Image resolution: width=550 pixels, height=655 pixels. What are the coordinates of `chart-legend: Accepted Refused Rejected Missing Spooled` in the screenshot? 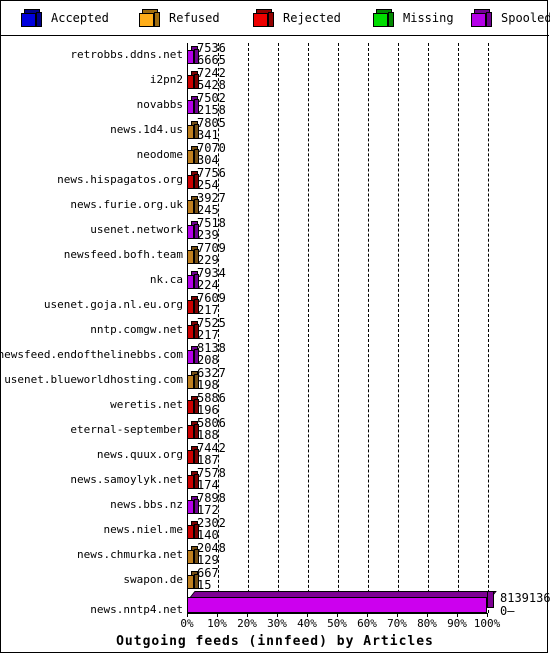 It's located at (275, 18).